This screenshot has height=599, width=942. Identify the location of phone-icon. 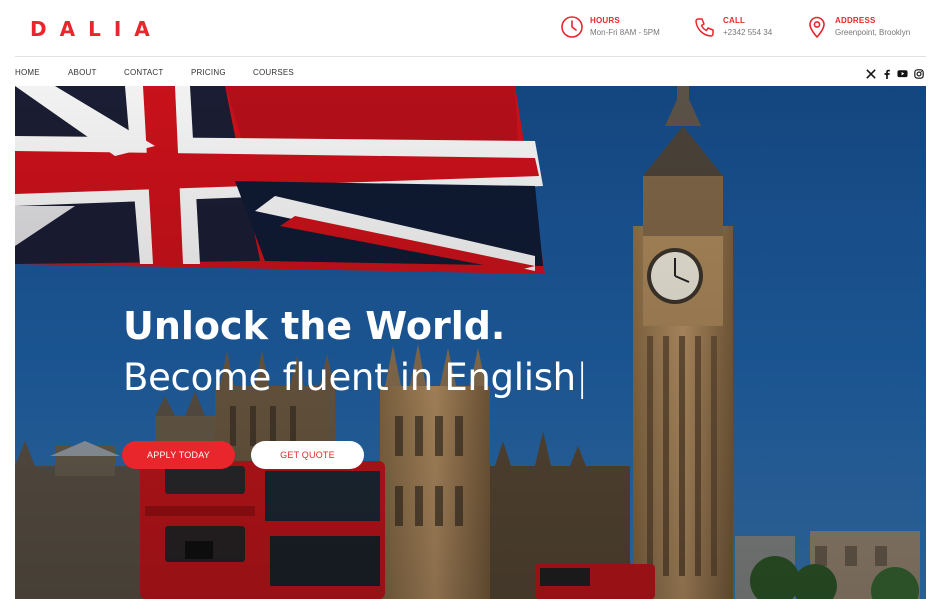
(704, 27).